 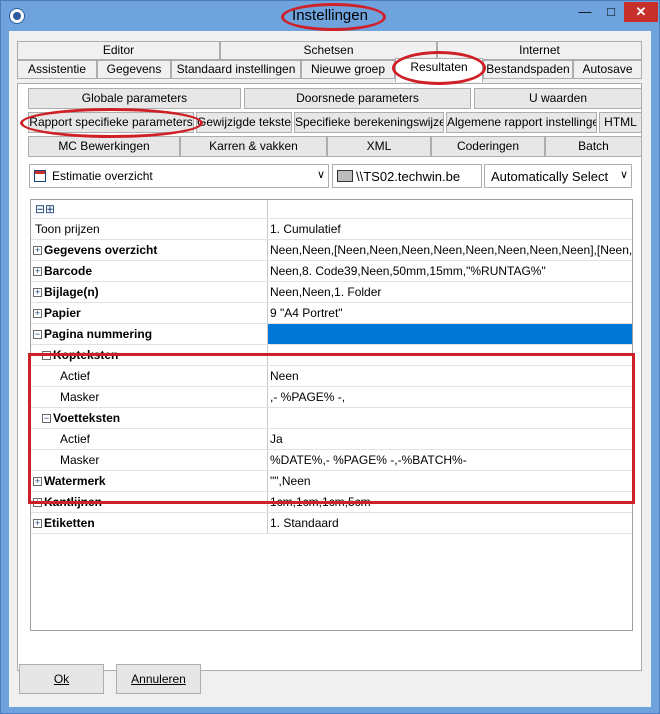 What do you see at coordinates (104, 146) in the screenshot?
I see `subtab-mc-bewerkingen: MC Bewerkingen` at bounding box center [104, 146].